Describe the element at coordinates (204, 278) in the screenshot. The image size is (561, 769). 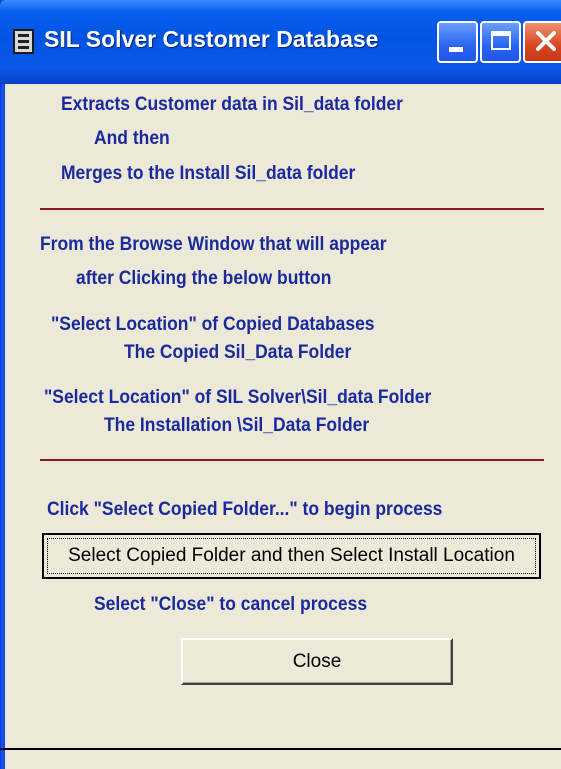
I see `instruction-line-2: after Clicking the below button` at that location.